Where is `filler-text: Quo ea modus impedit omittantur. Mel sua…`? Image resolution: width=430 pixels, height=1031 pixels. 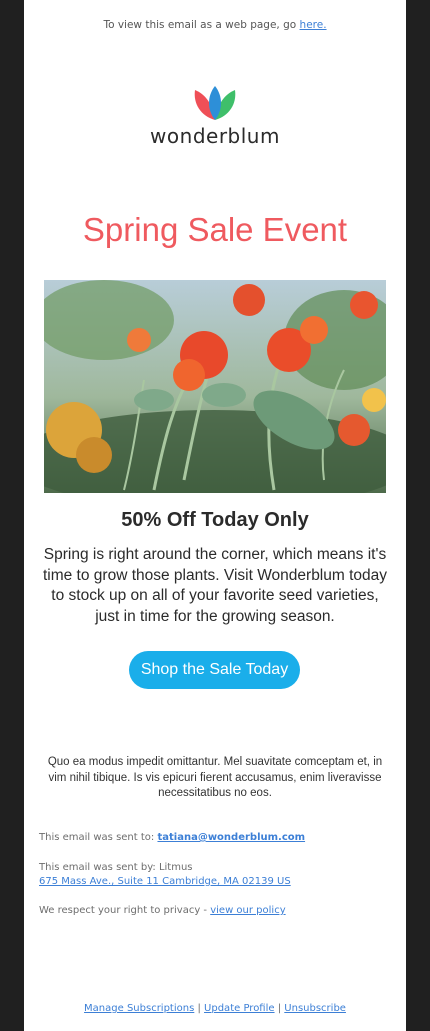 filler-text: Quo ea modus impedit omittantur. Mel sua… is located at coordinates (215, 777).